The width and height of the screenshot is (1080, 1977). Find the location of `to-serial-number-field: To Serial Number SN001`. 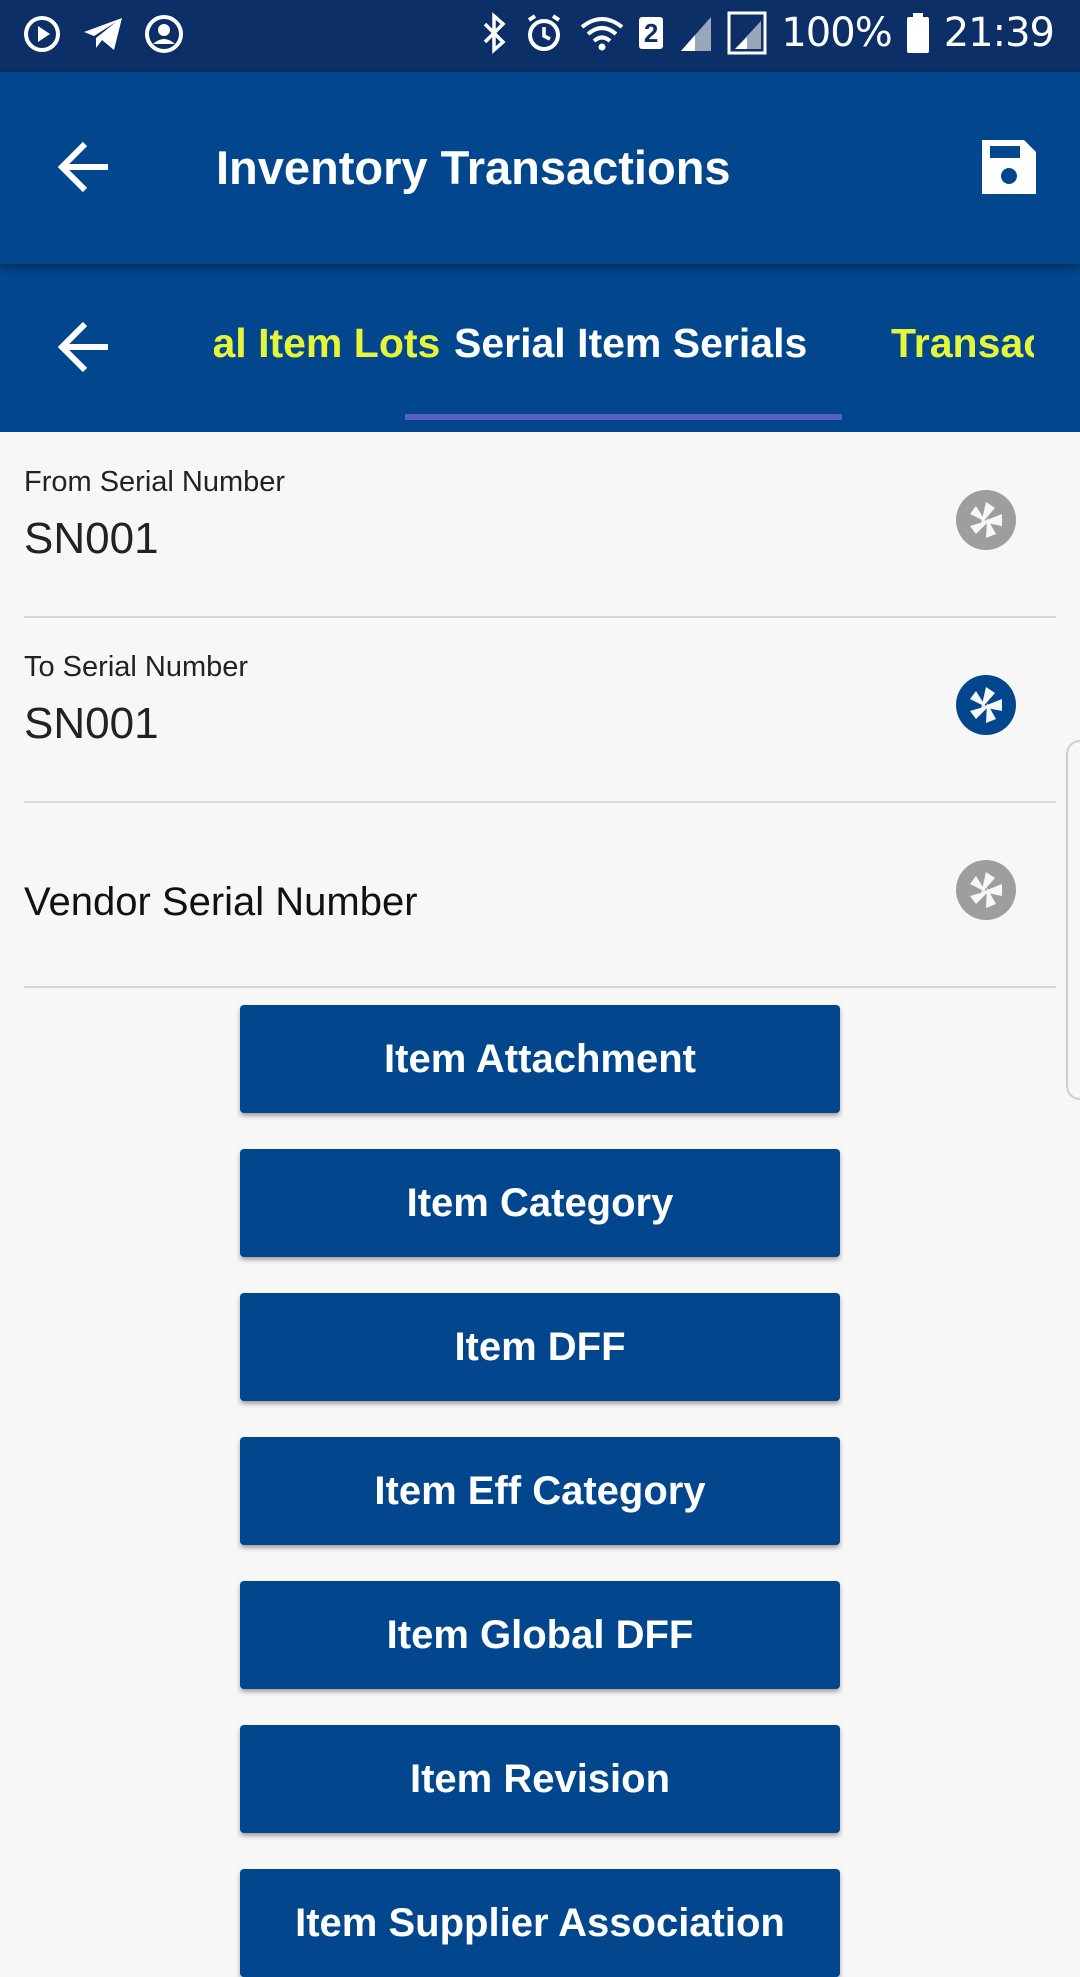

to-serial-number-field: To Serial Number SN001 is located at coordinates (540, 710).